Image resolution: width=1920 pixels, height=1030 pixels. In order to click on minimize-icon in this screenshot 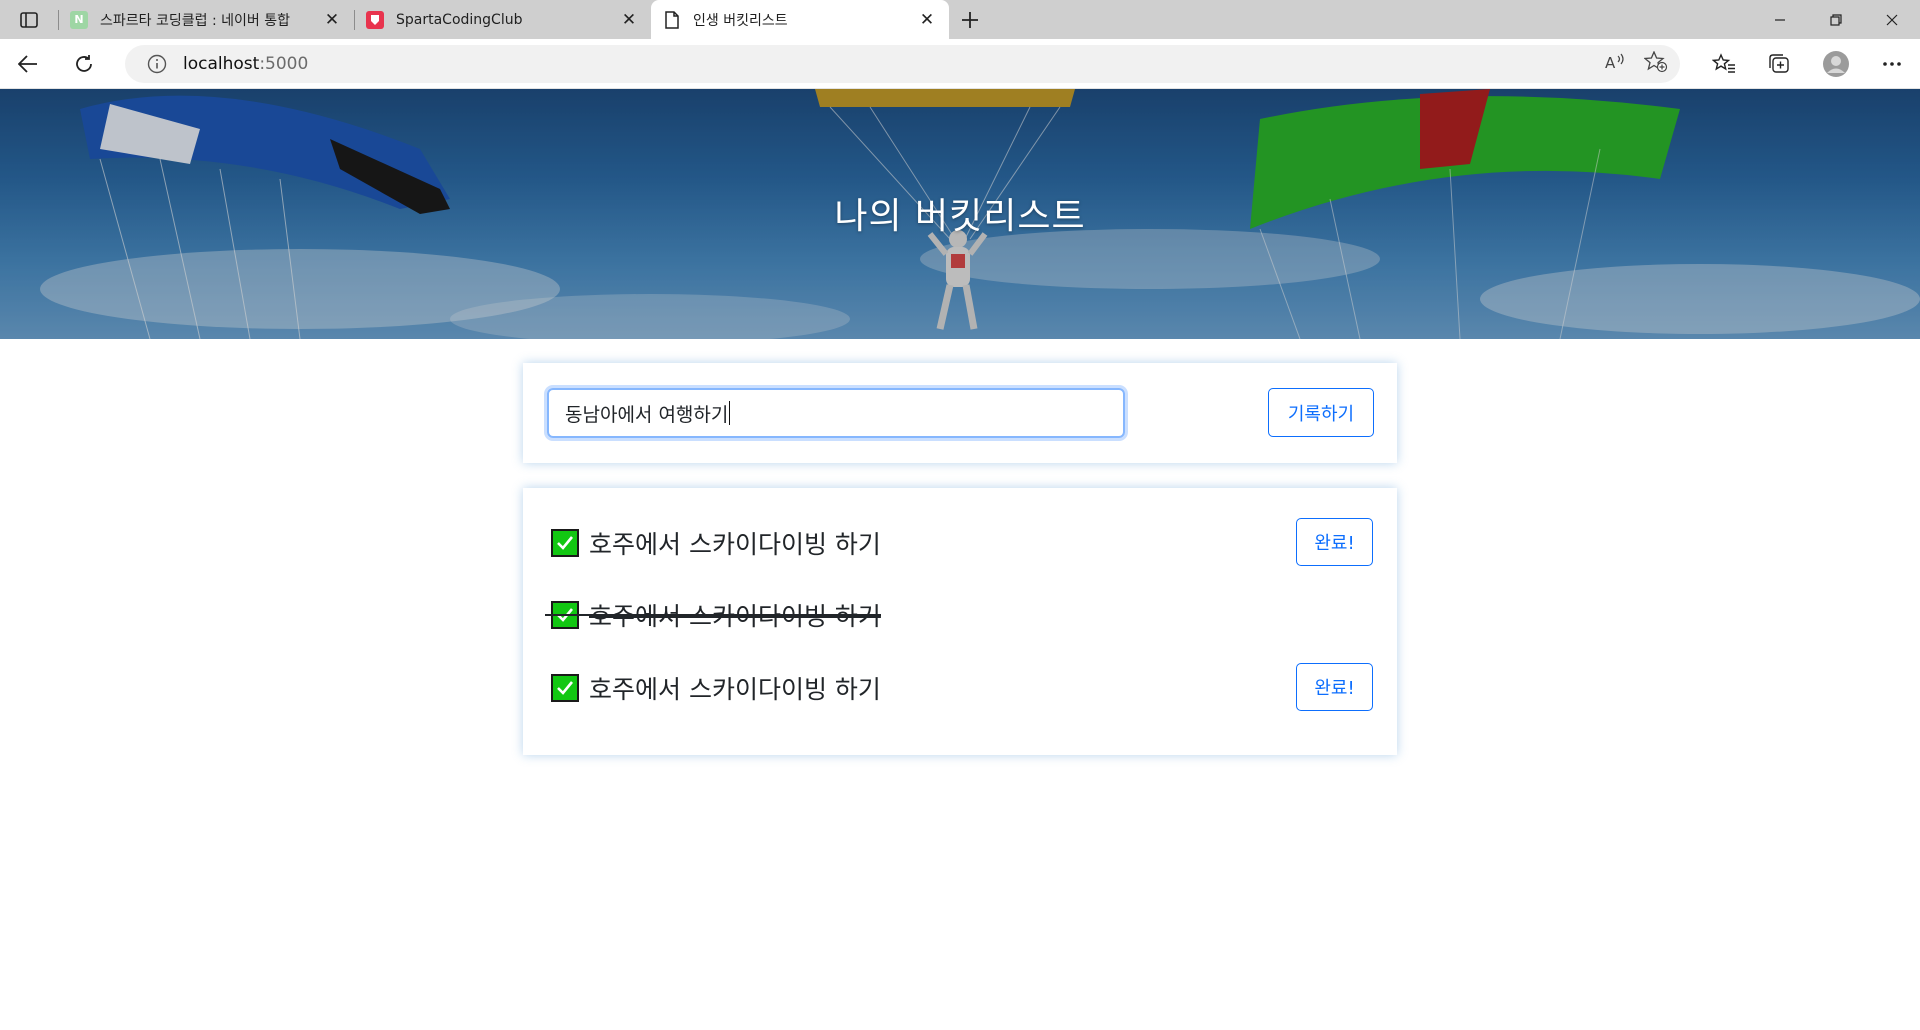, I will do `click(1780, 19)`.